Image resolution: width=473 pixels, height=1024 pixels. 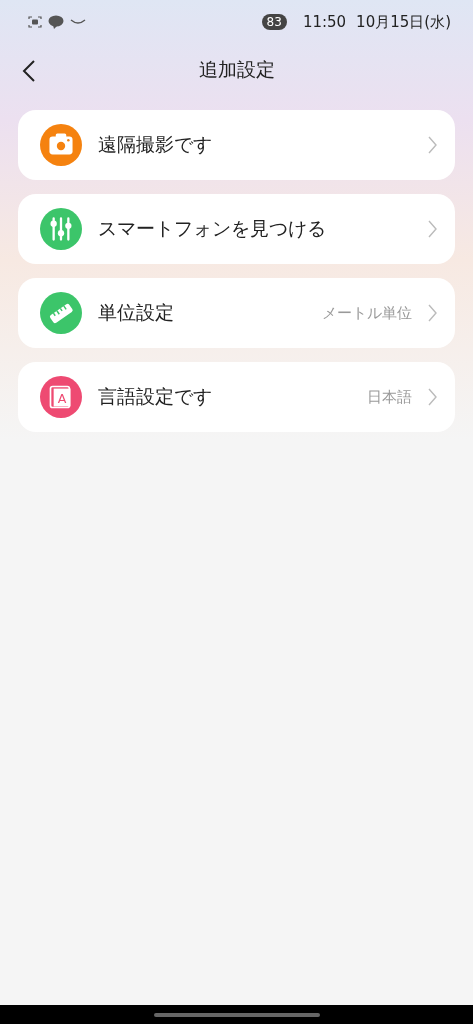 I want to click on page-title: 追加設定, so click(x=236, y=69).